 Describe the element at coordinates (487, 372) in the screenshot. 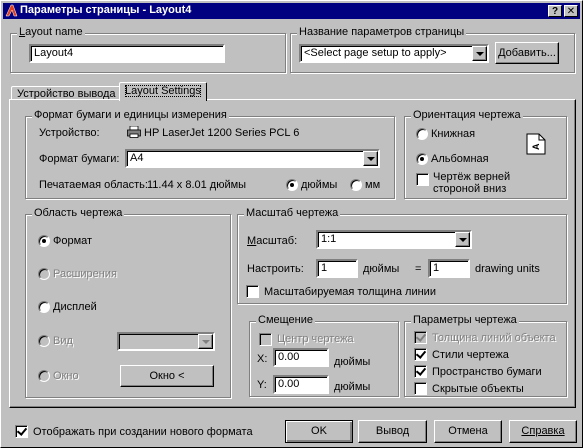

I see `paperspace-last-label: Пространство бумаги` at that location.